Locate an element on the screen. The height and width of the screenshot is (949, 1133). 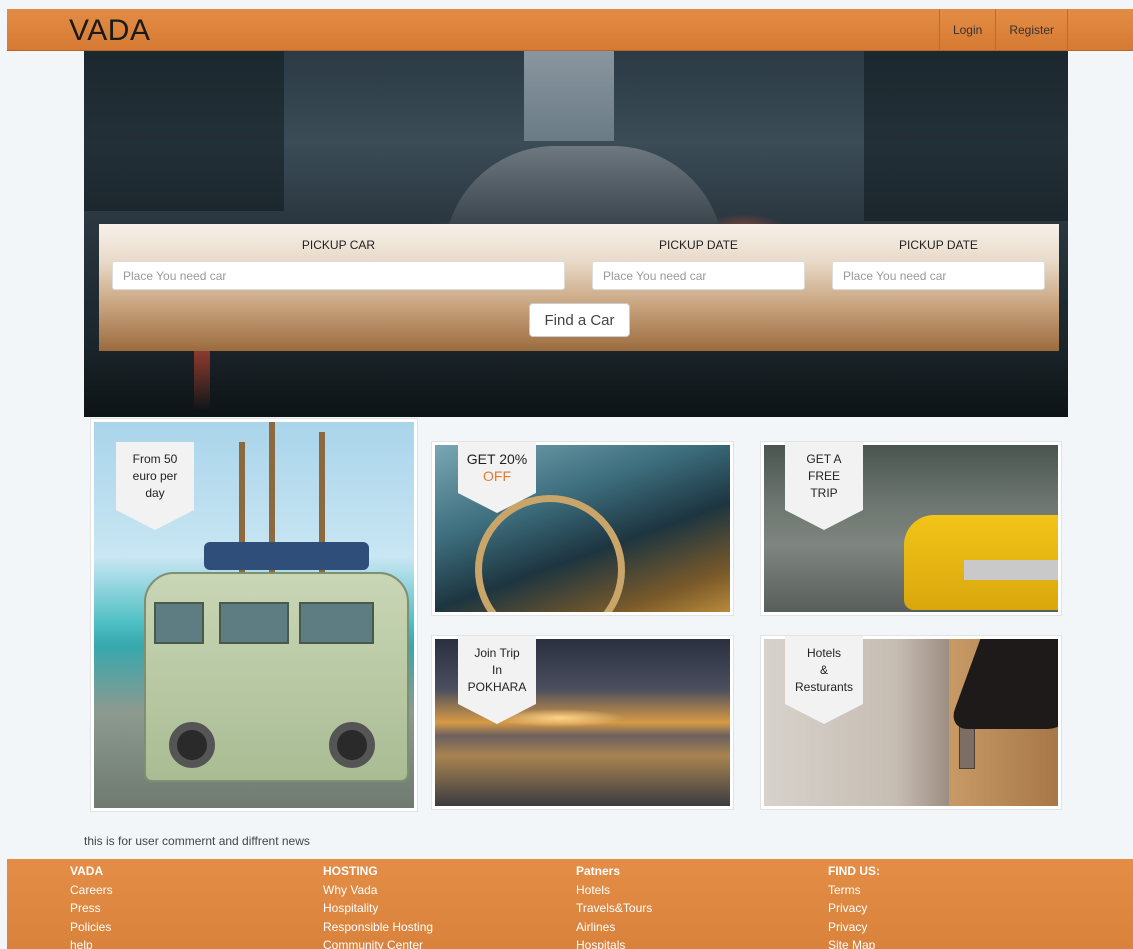
footer-link-privacy: Privacy is located at coordinates (854, 908).